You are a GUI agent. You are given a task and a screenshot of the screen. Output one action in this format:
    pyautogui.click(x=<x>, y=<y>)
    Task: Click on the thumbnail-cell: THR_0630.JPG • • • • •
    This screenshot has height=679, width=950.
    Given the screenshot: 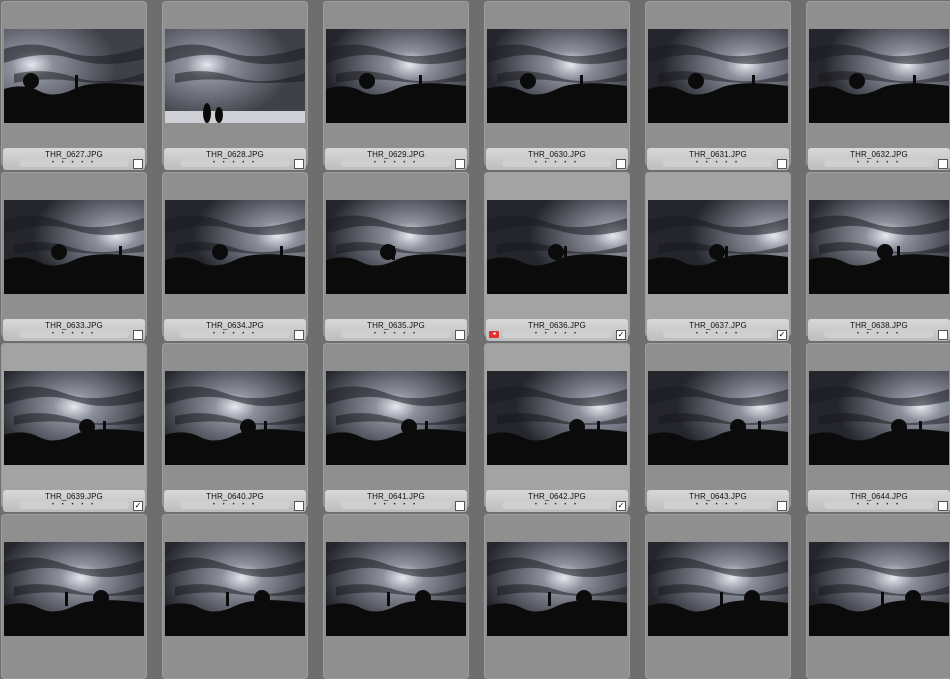 What is the action you would take?
    pyautogui.click(x=557, y=85)
    